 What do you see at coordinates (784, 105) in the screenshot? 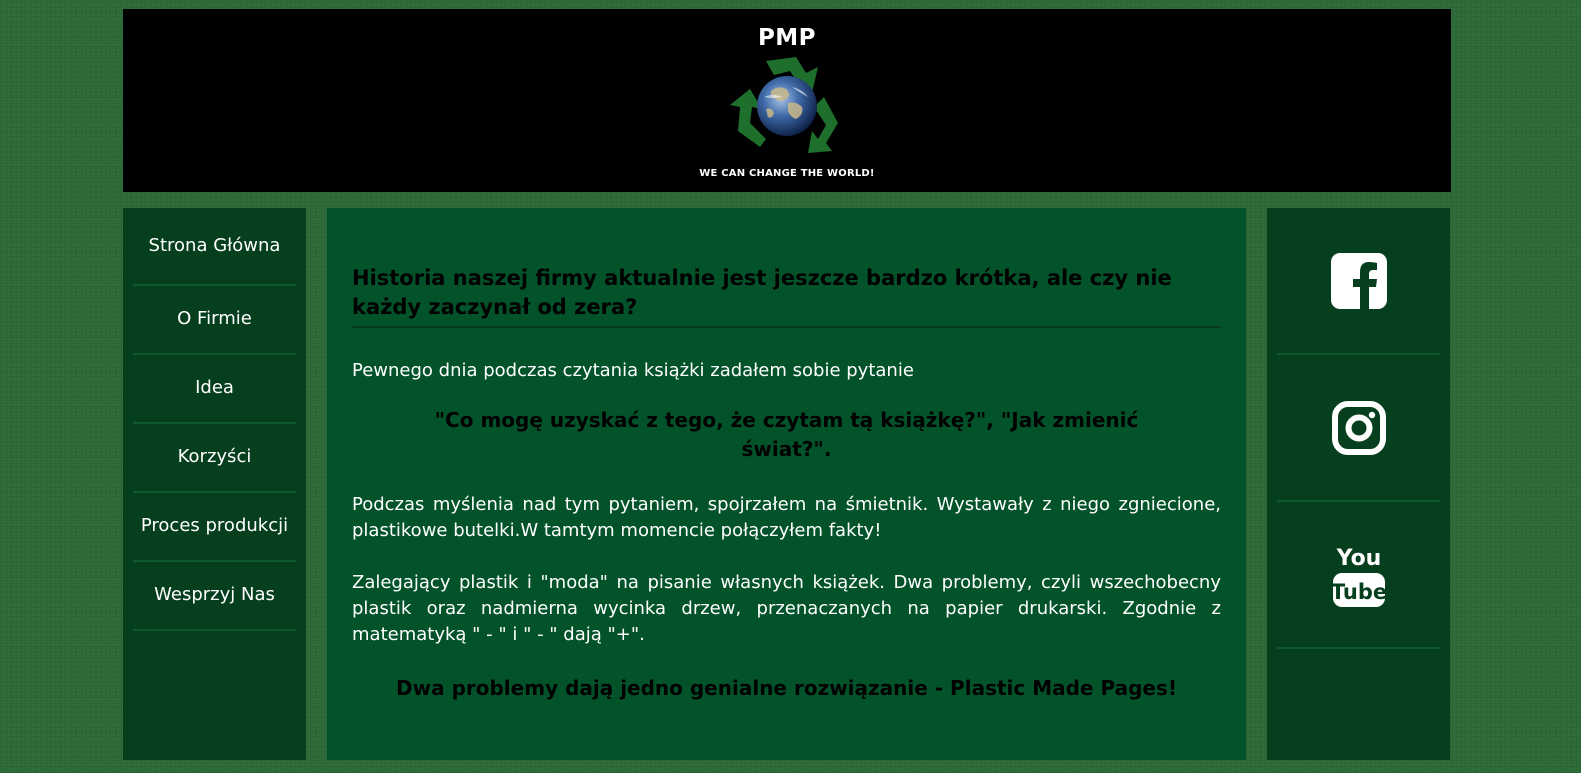
I see `recycle-globe-icon` at bounding box center [784, 105].